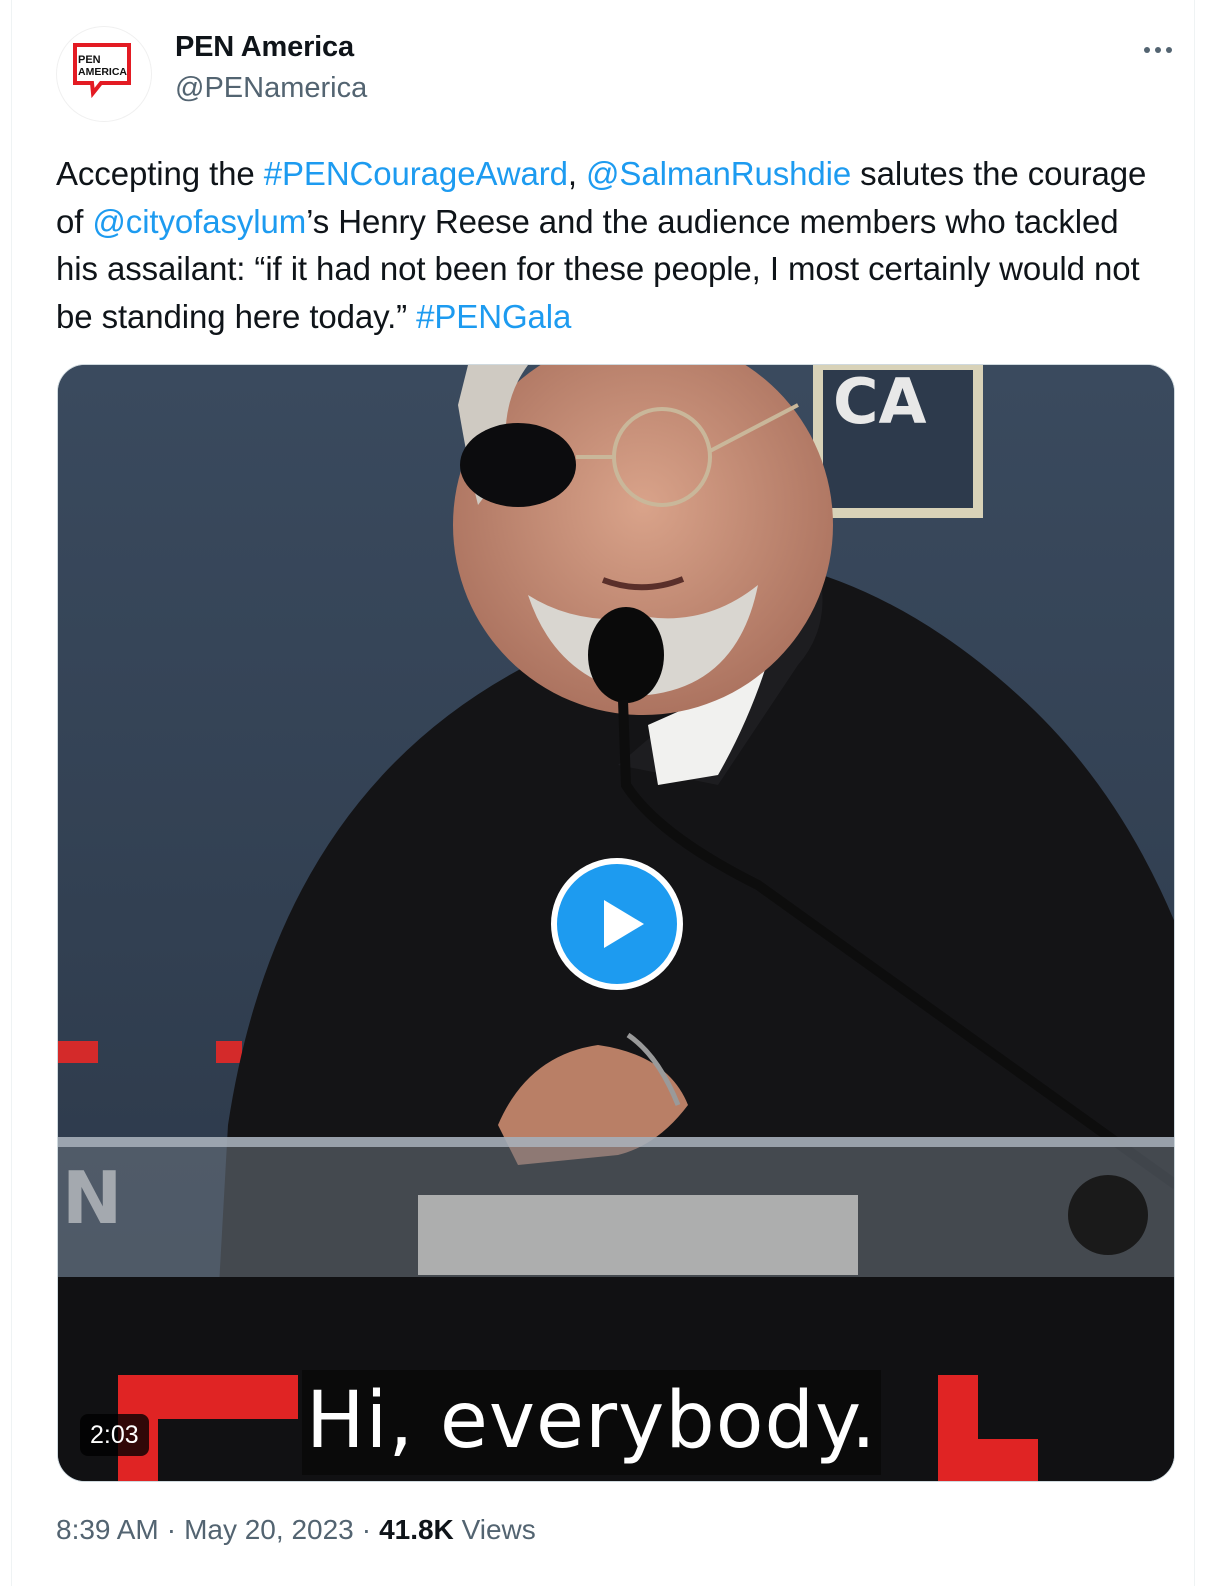 This screenshot has height=1586, width=1218. I want to click on backdrop-text: CA, so click(880, 401).